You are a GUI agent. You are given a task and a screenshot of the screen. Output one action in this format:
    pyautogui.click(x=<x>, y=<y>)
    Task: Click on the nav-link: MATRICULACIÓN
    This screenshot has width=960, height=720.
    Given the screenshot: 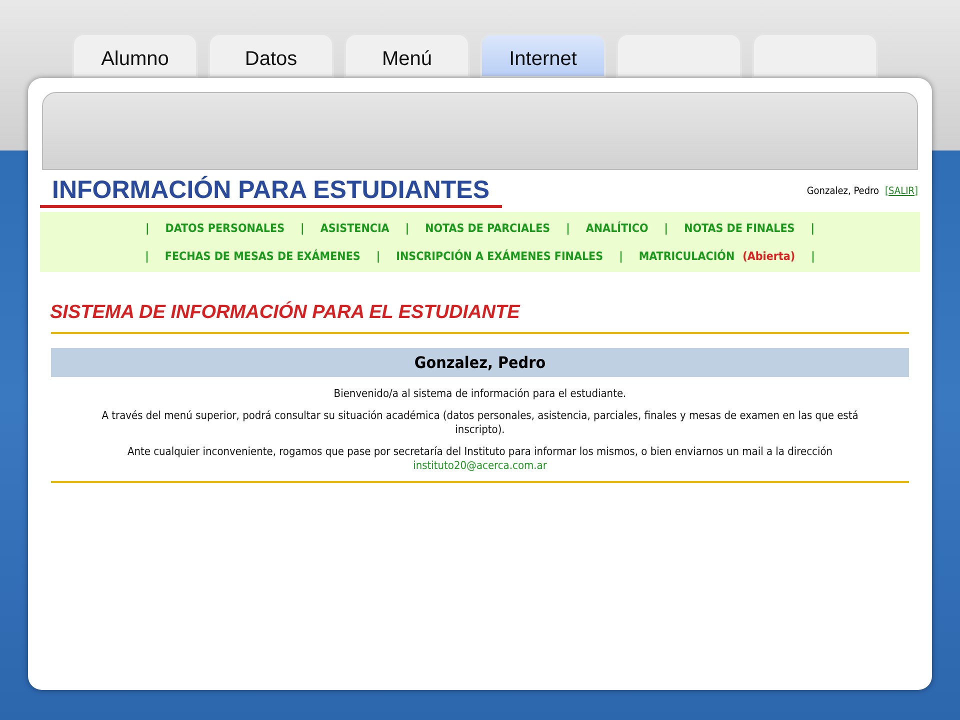 What is the action you would take?
    pyautogui.click(x=686, y=256)
    